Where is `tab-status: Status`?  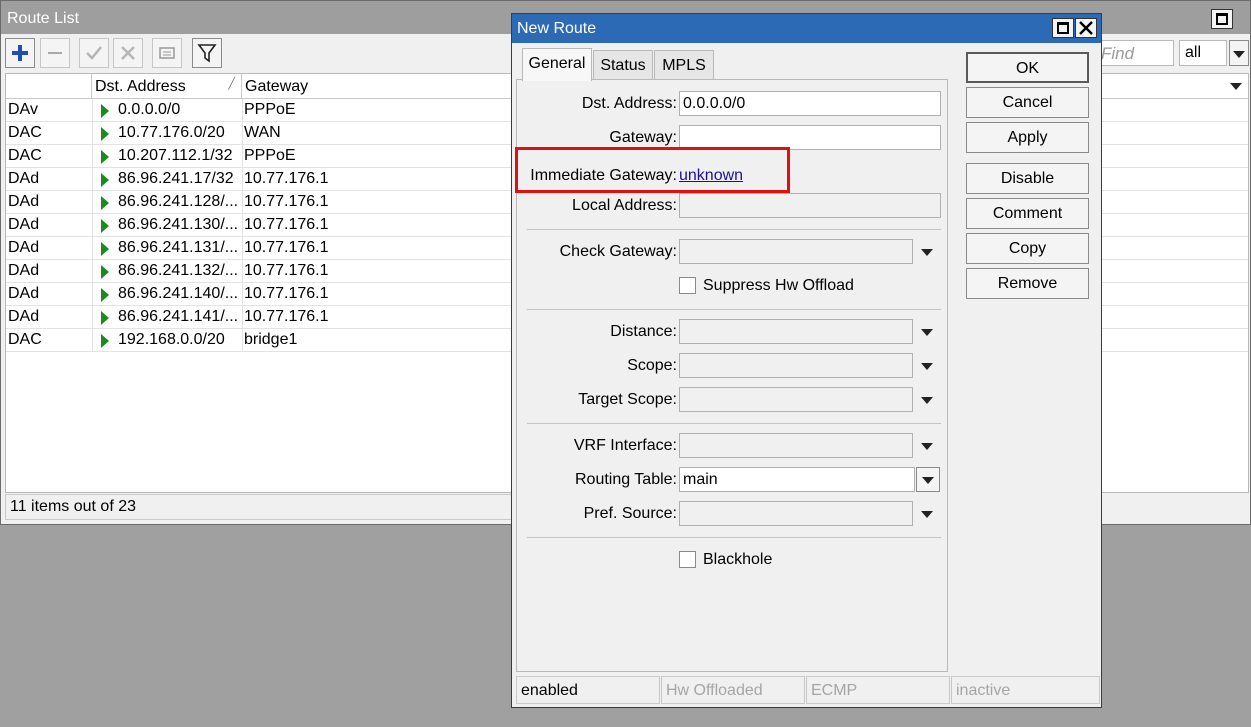 tab-status: Status is located at coordinates (623, 65).